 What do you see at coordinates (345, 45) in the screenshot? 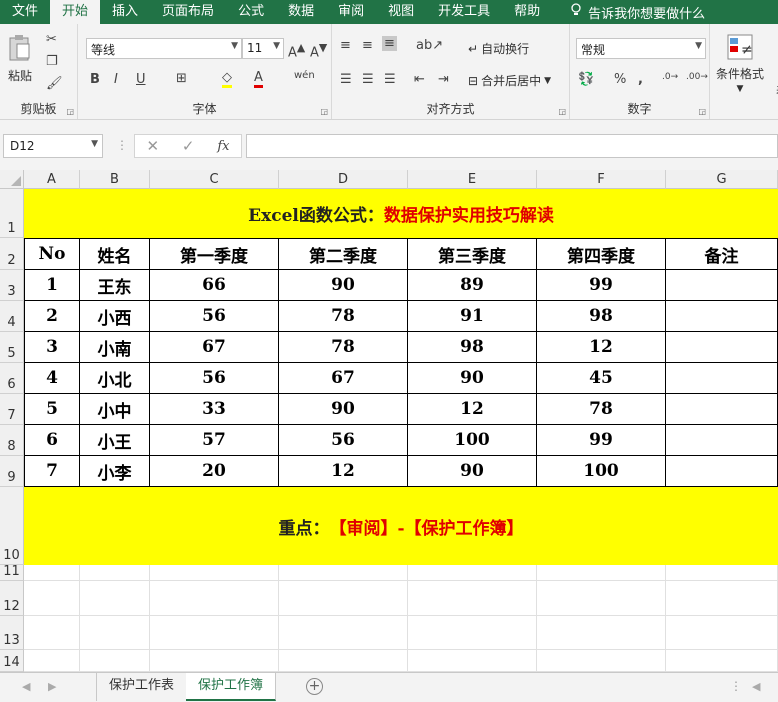
I see `align-top-icon: ≡` at bounding box center [345, 45].